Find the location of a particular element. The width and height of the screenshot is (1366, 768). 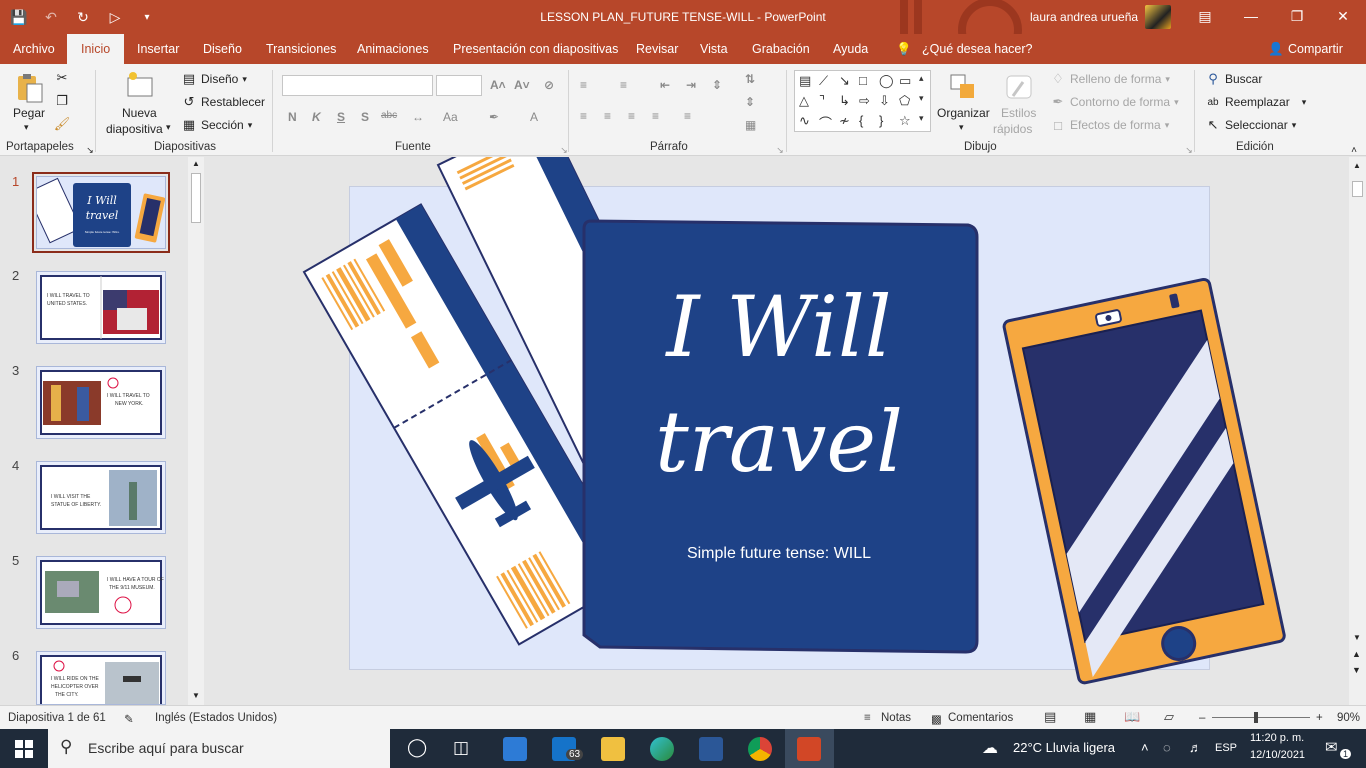

star-shape-icon: ☆ is located at coordinates (905, 121).